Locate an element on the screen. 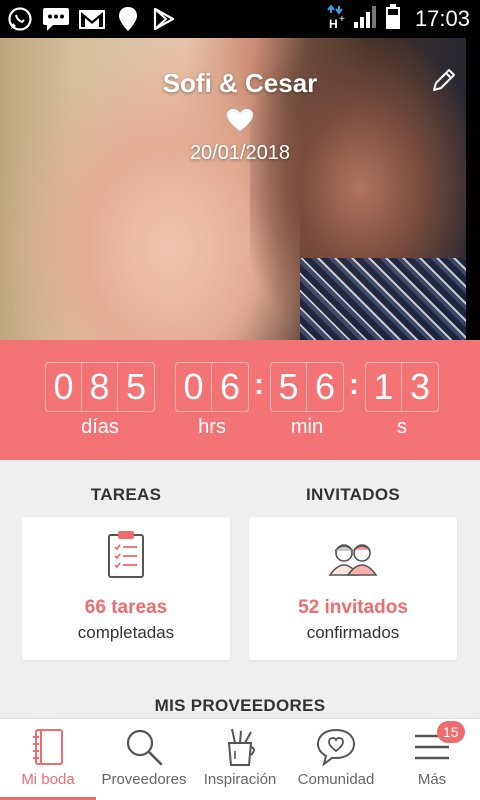 This screenshot has height=800, width=480. countdown-seconds: 1 3 is located at coordinates (402, 387).